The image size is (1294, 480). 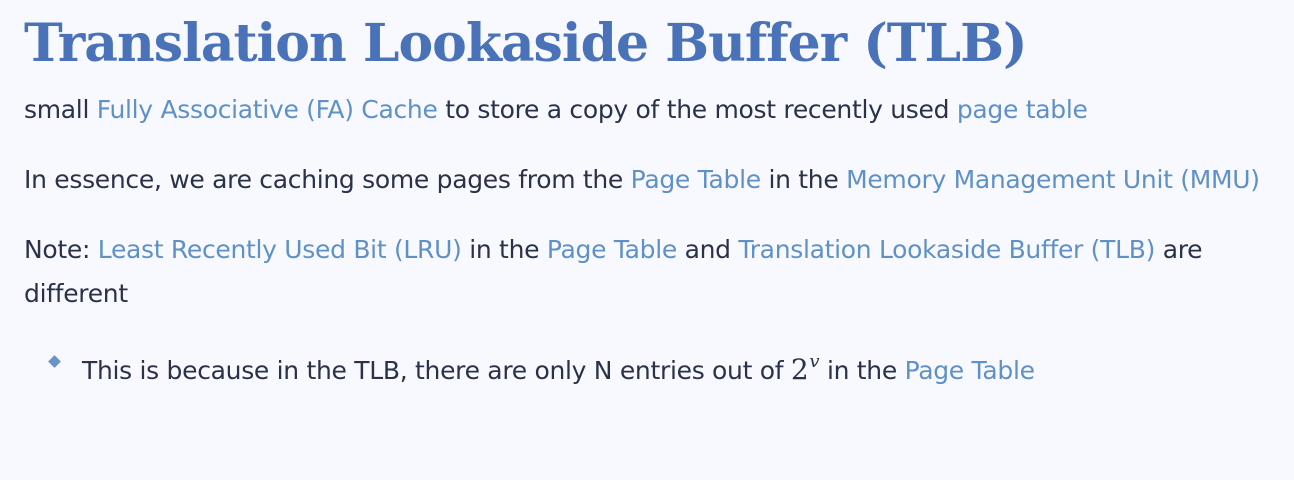 I want to click on link-translation-lookaside-buffer: Translation Lookaside Buffer (TLB), so click(x=946, y=249).